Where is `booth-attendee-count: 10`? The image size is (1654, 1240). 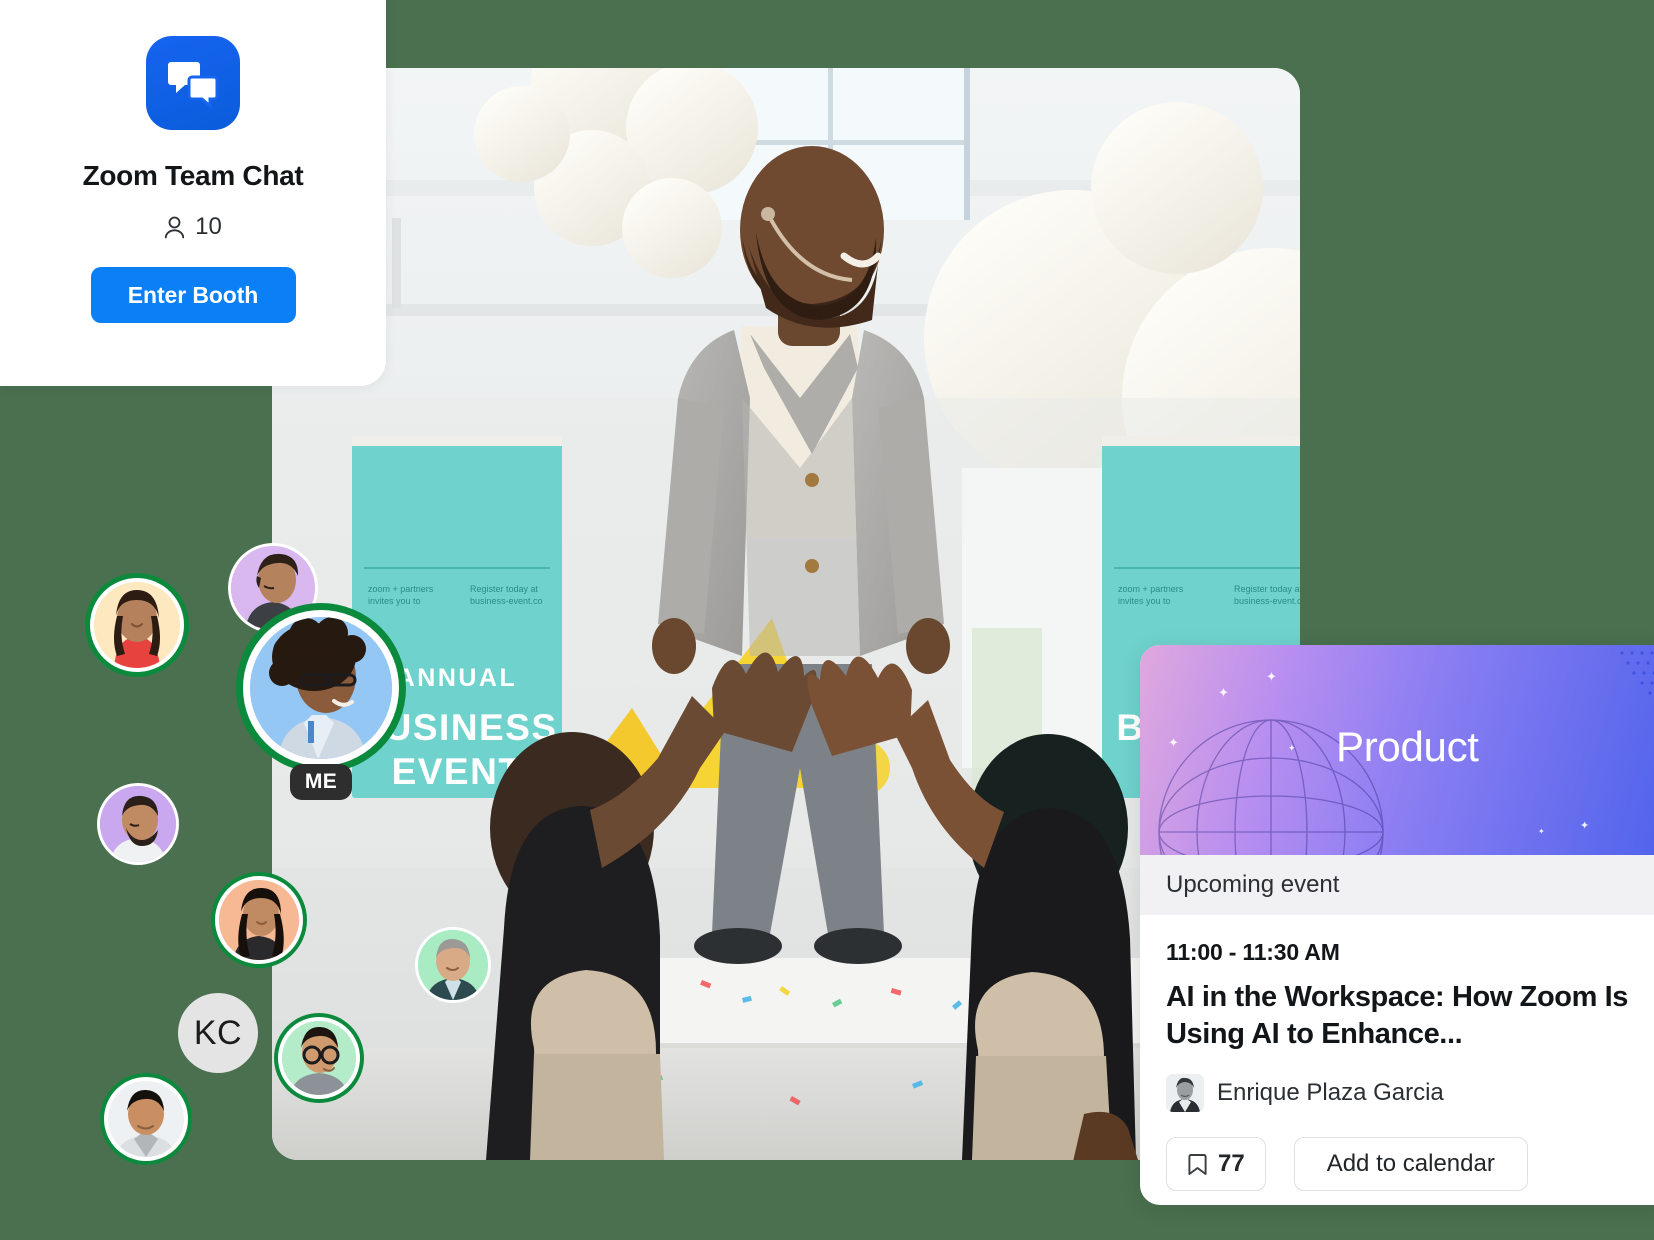
booth-attendee-count: 10 is located at coordinates (193, 227).